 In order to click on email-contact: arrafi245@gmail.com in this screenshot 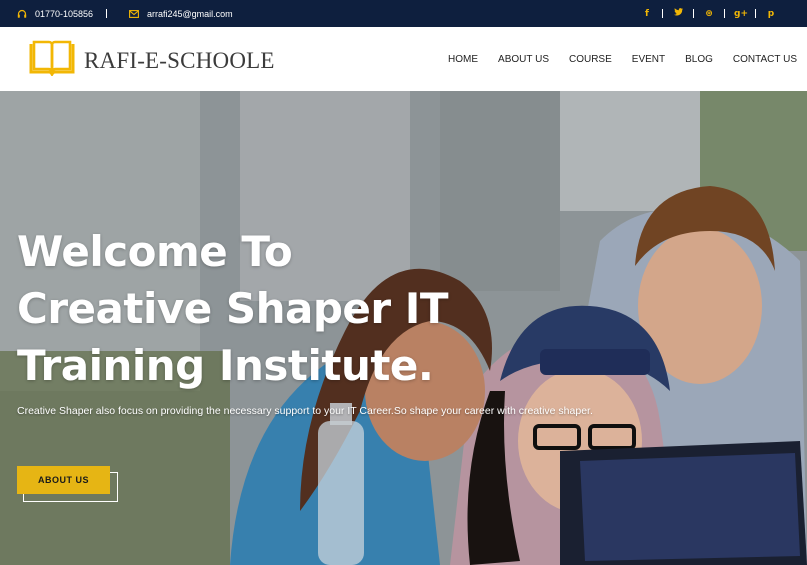, I will do `click(181, 13)`.